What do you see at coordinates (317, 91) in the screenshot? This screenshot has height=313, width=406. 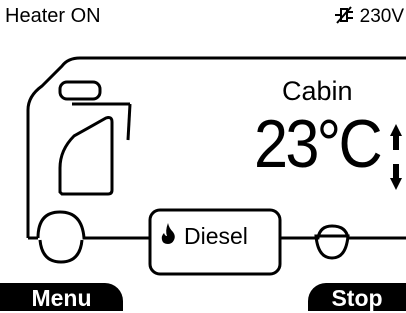 I see `cabin-label: Cabin` at bounding box center [317, 91].